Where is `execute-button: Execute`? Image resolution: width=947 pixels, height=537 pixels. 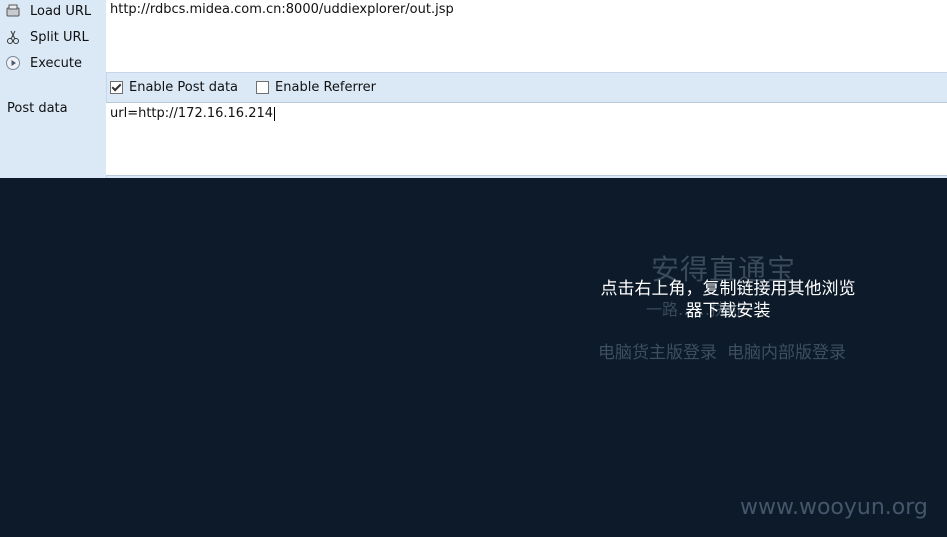
execute-button: Execute is located at coordinates (54, 63).